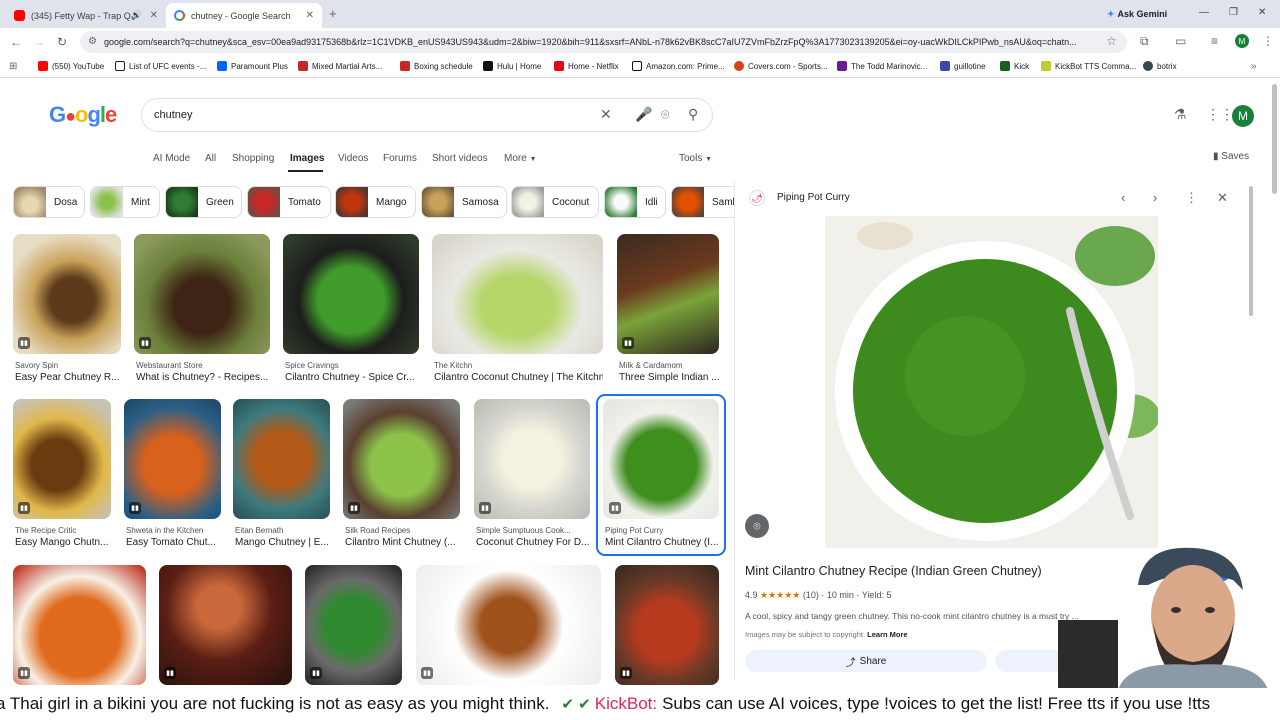 The width and height of the screenshot is (1280, 720). I want to click on next-arrow-icon: ›, so click(1155, 197).